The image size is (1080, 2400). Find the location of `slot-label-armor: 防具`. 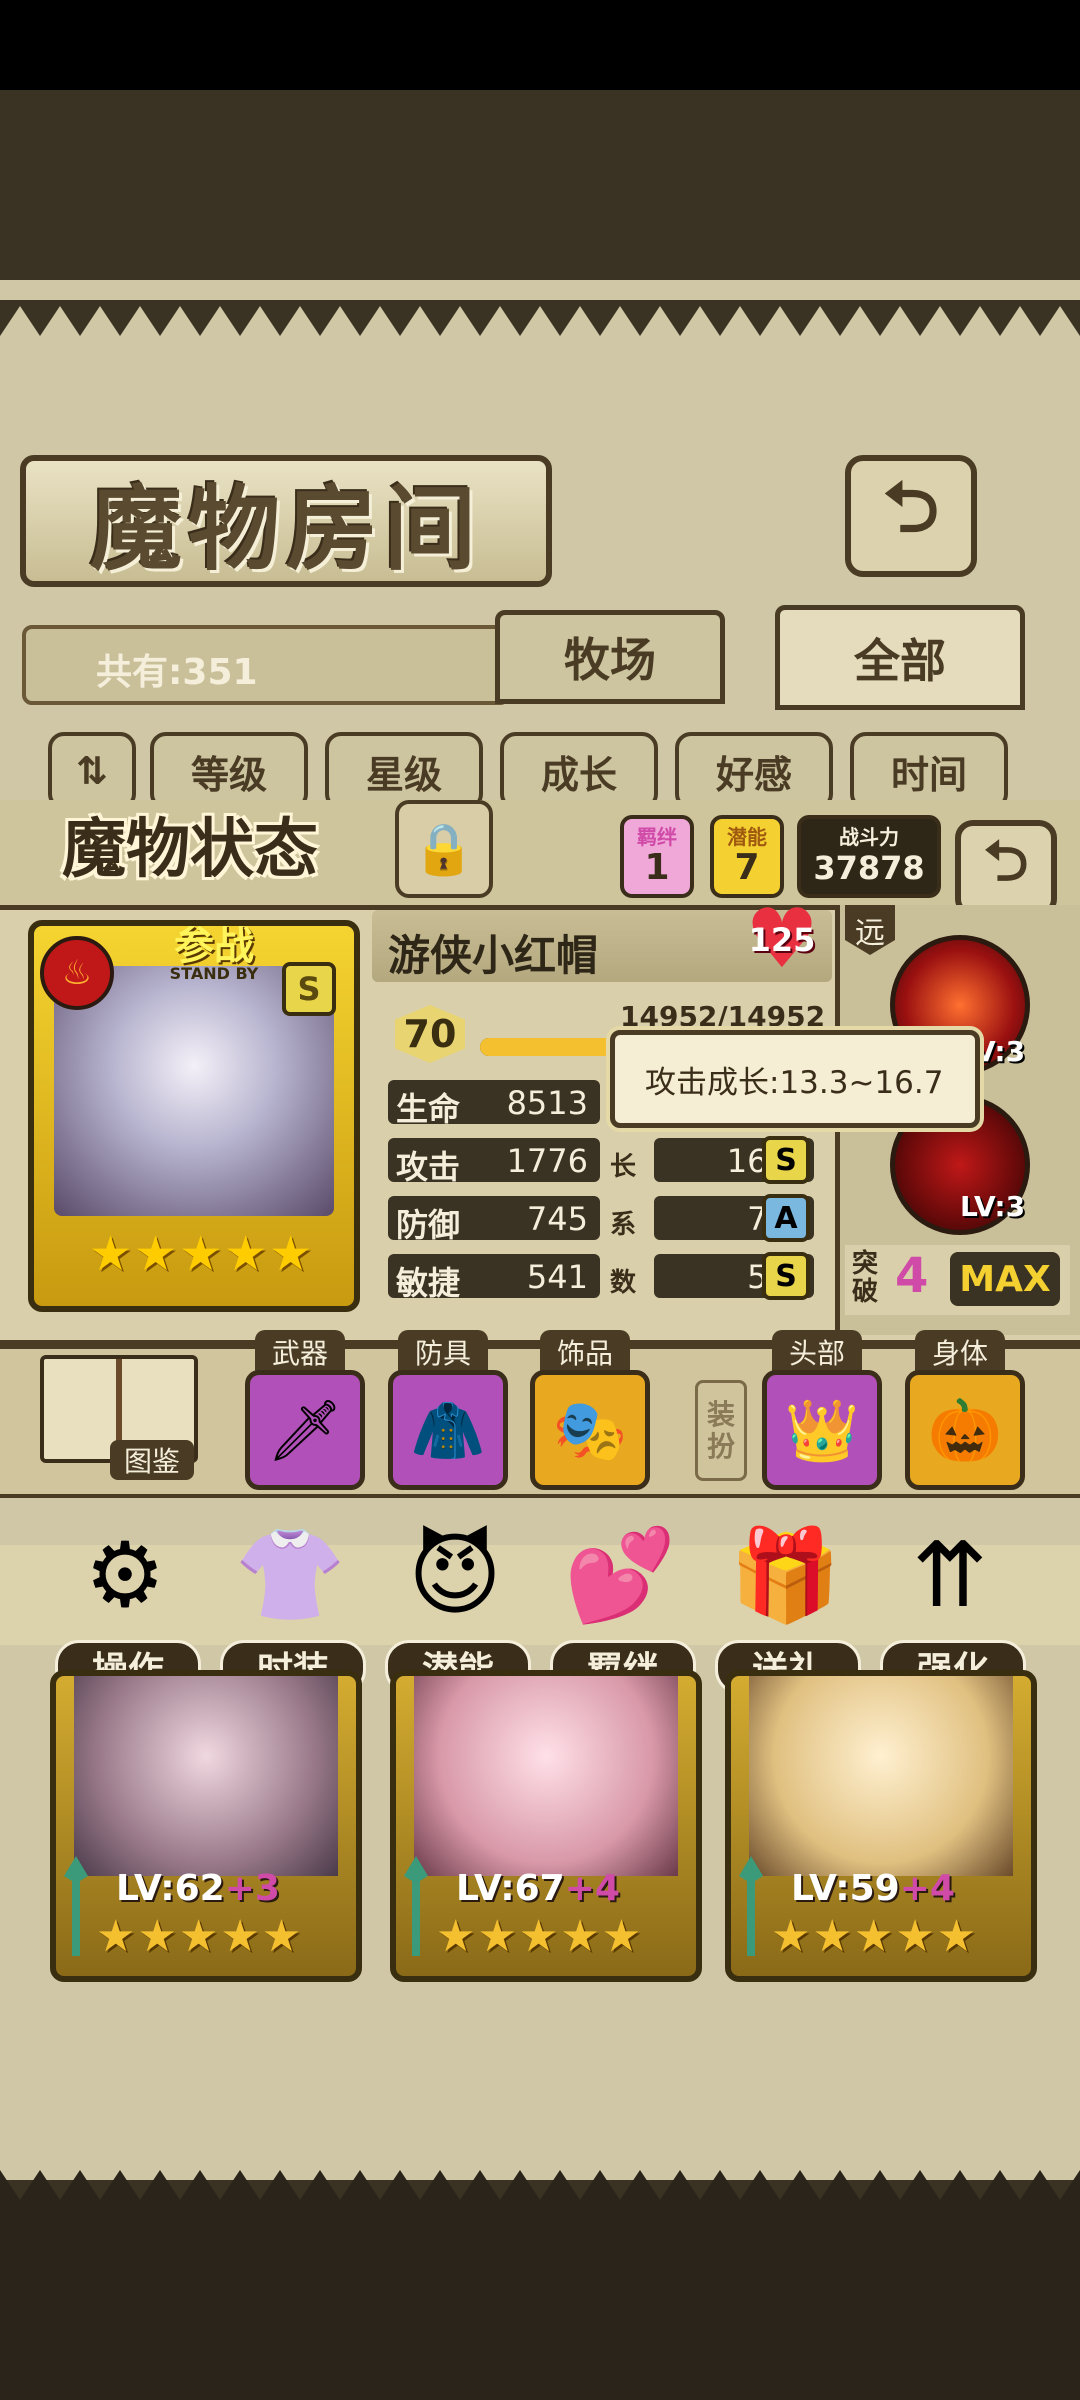

slot-label-armor: 防具 is located at coordinates (443, 1352).